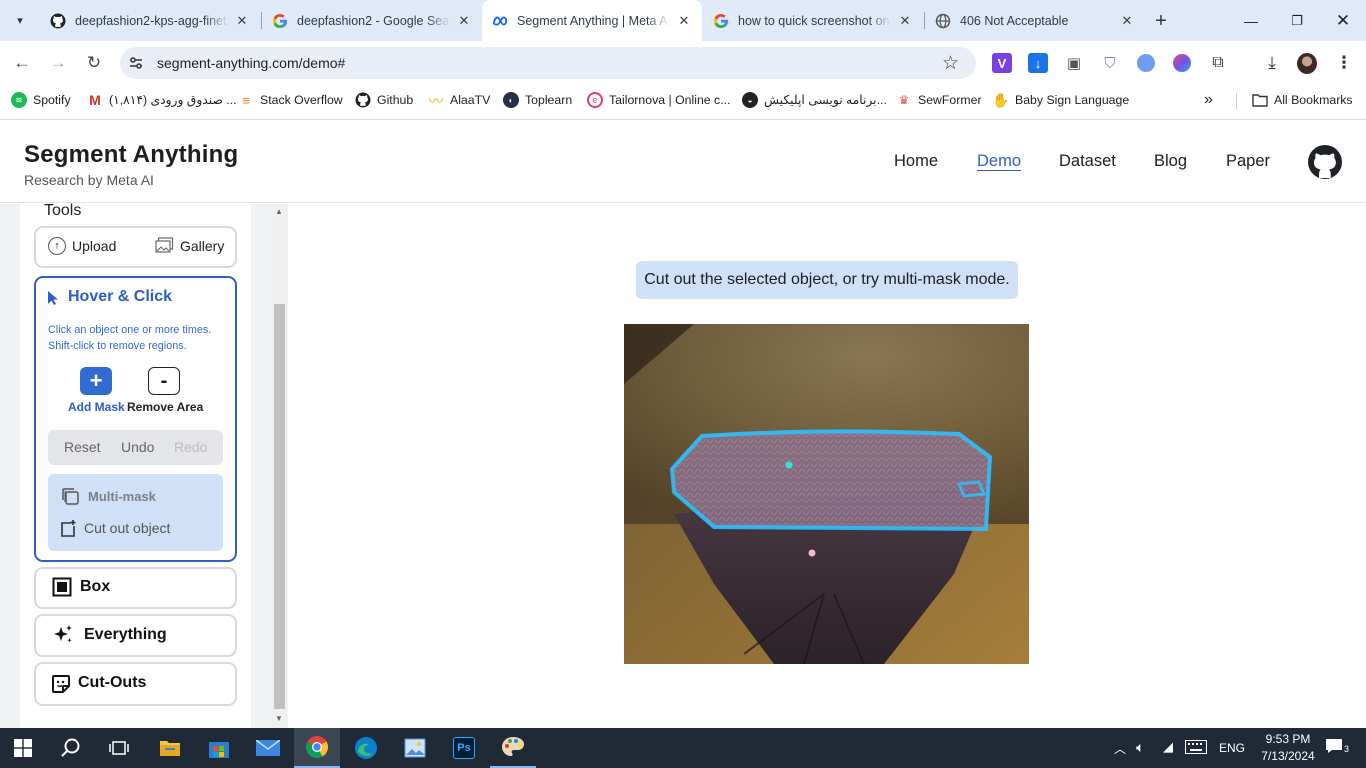 The image size is (1366, 768). I want to click on extension-brain-icon, so click(1182, 63).